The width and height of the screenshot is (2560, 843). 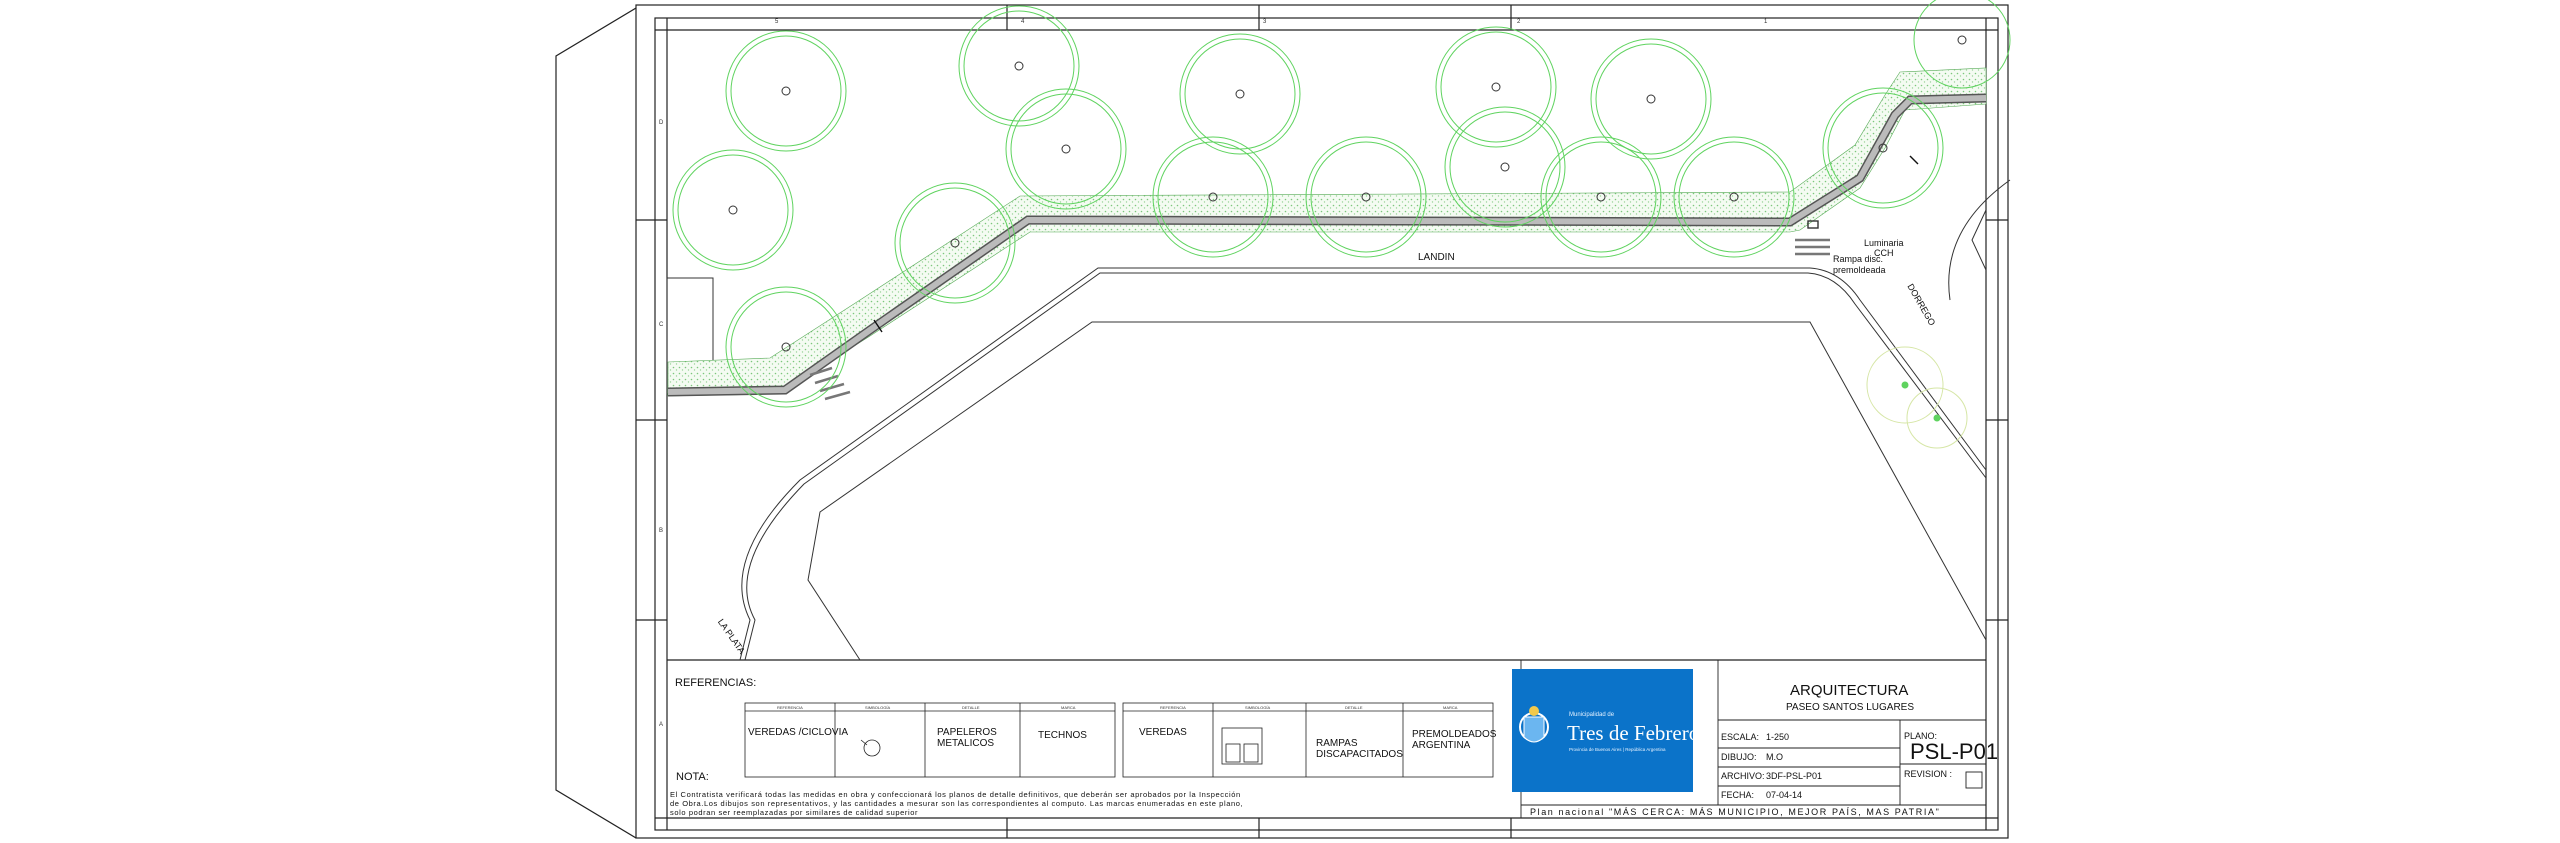 What do you see at coordinates (1739, 757) in the screenshot?
I see `dibujo-label: DIBUJO:` at bounding box center [1739, 757].